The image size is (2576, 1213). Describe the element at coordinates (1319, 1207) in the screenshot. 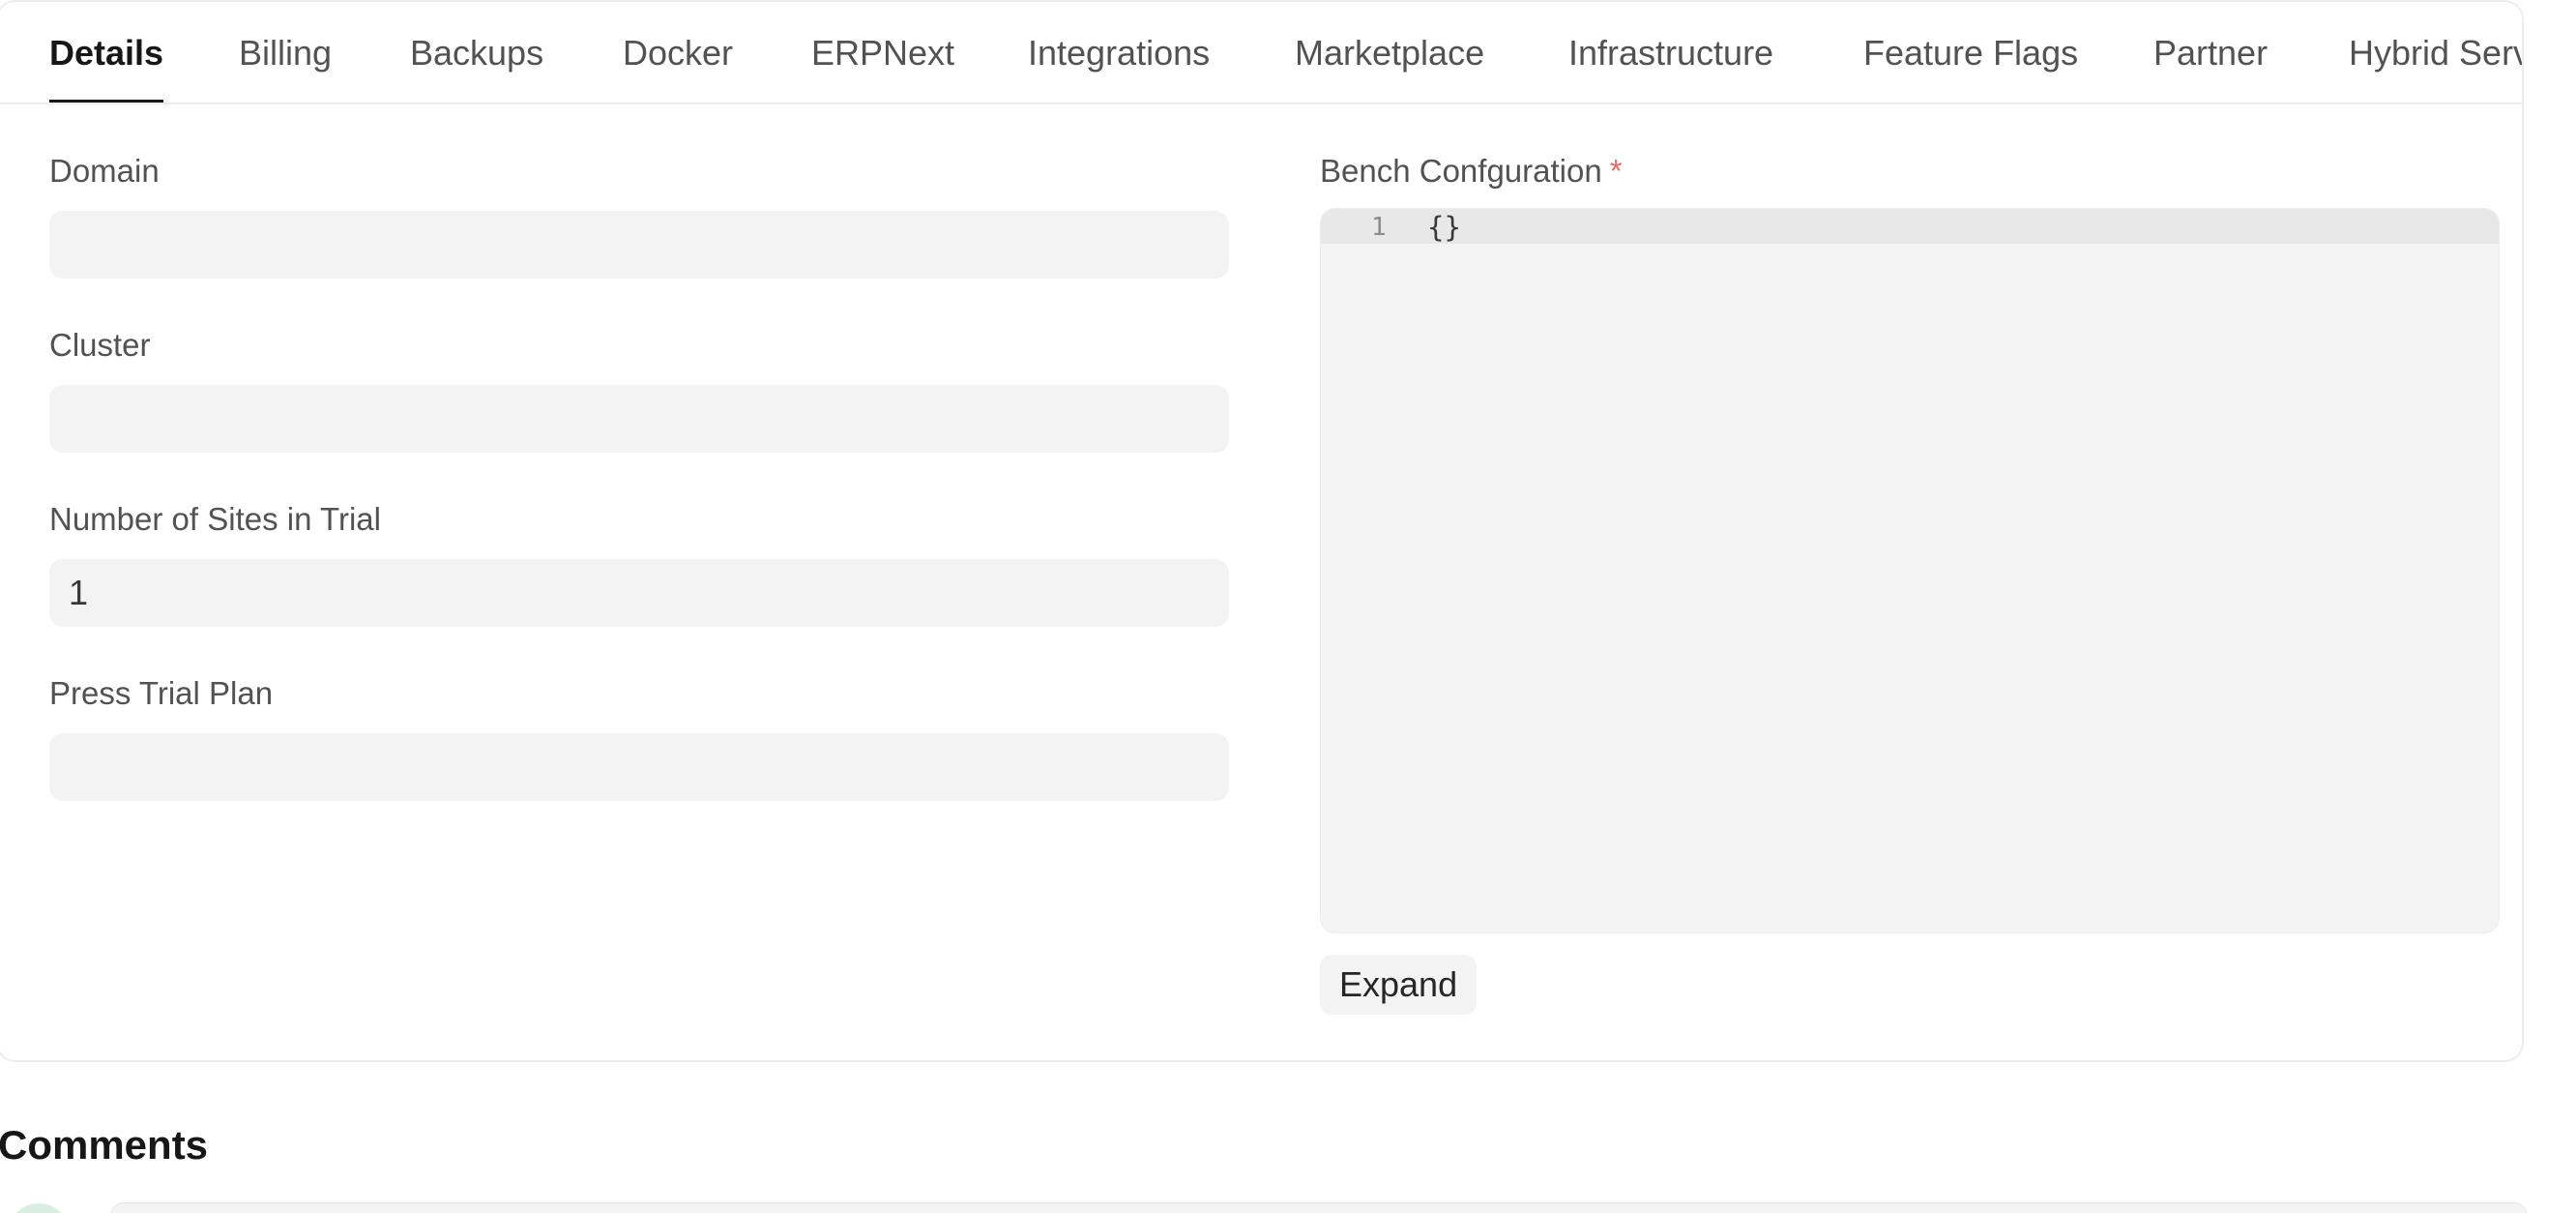

I see `comment-input` at that location.